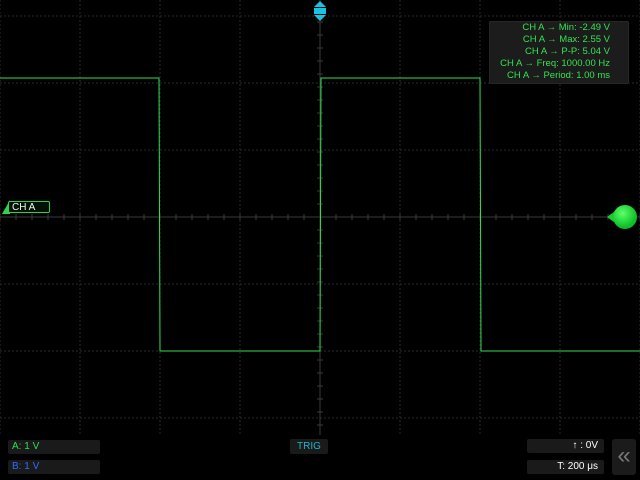  What do you see at coordinates (565, 446) in the screenshot?
I see `trigger-level-button: ↑ : 0V` at bounding box center [565, 446].